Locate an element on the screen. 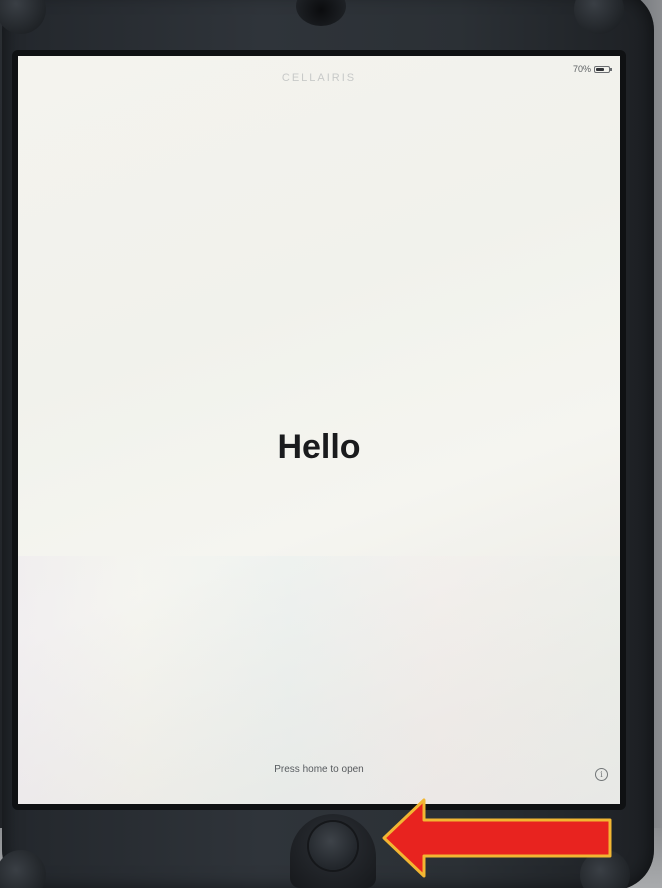 This screenshot has width=662, height=888. case-corner-top-right is located at coordinates (599, 17).